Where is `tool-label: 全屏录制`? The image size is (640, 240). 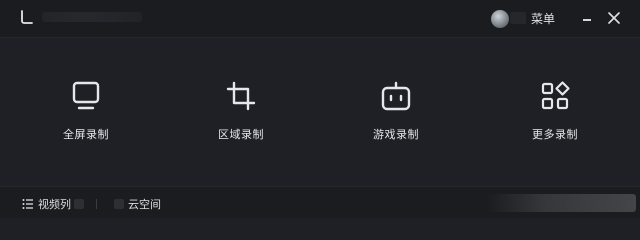
tool-label: 全屏录制 is located at coordinates (86, 134).